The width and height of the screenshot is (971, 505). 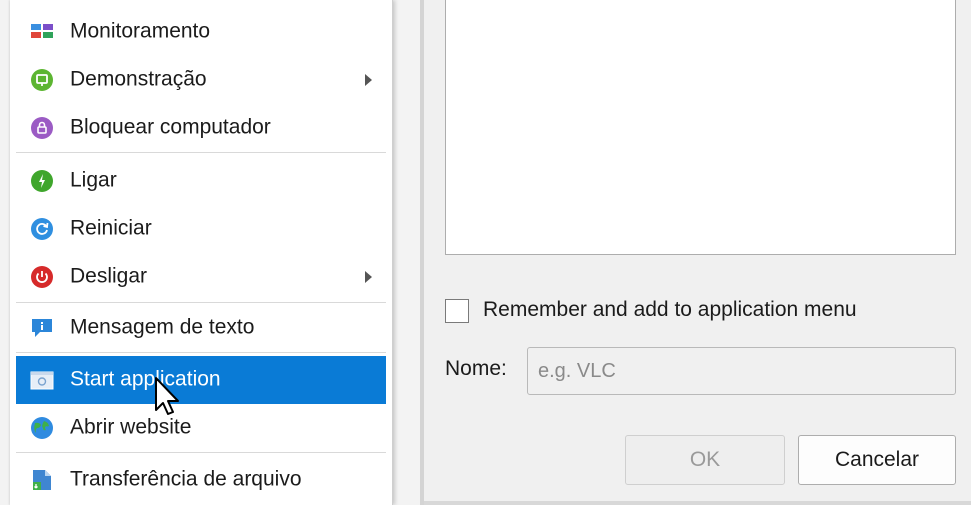 What do you see at coordinates (201, 277) in the screenshot?
I see `menu-item-desligar: Desligar` at bounding box center [201, 277].